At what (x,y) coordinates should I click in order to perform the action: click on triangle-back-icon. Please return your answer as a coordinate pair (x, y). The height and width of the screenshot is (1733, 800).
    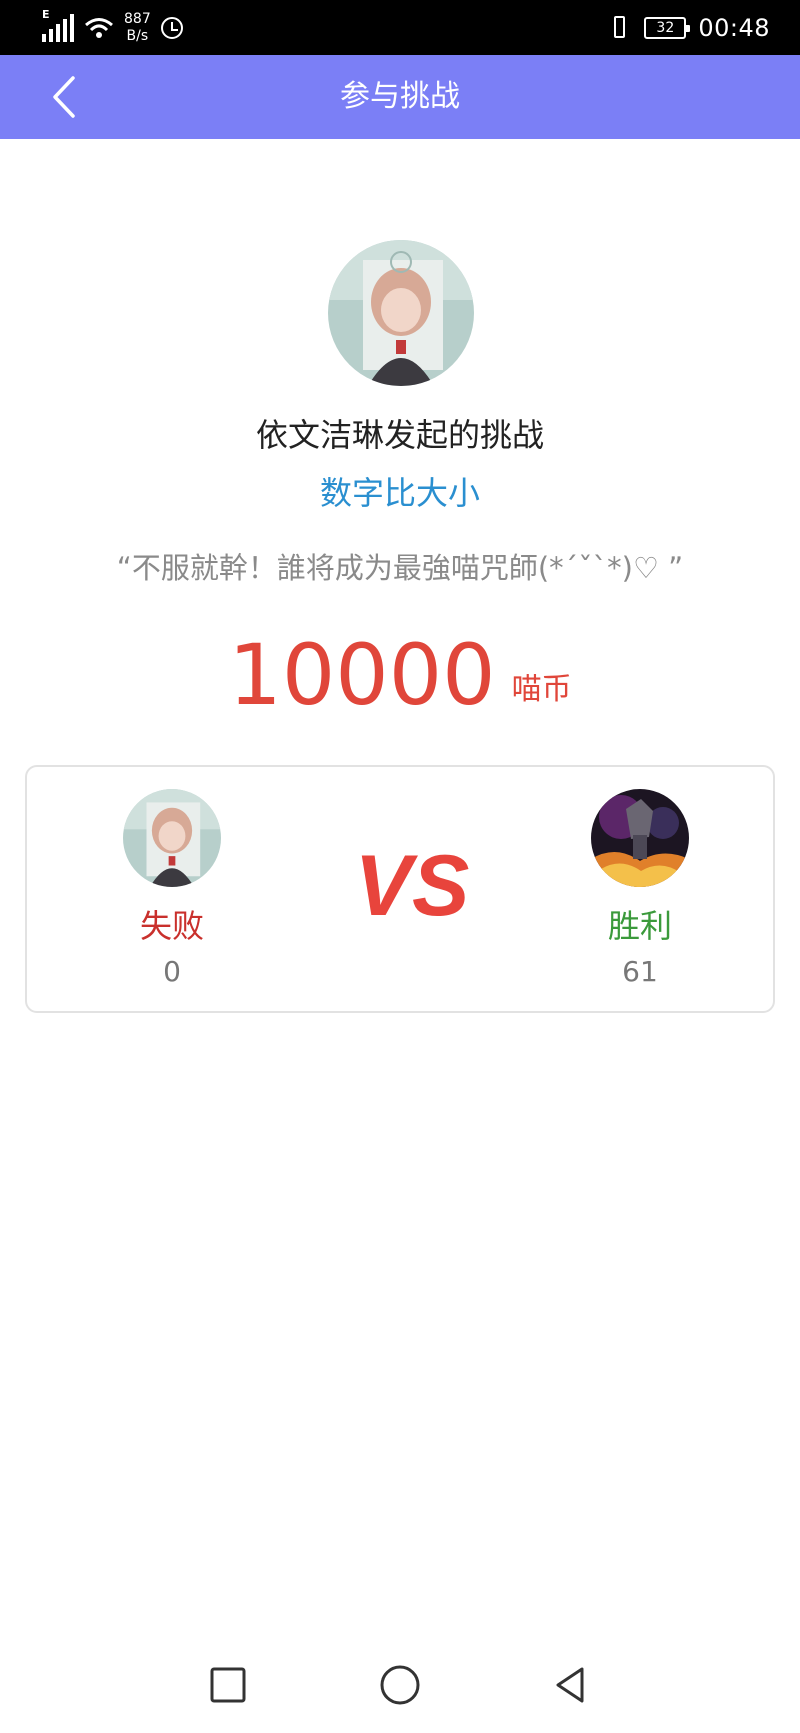
    Looking at the image, I should click on (570, 1685).